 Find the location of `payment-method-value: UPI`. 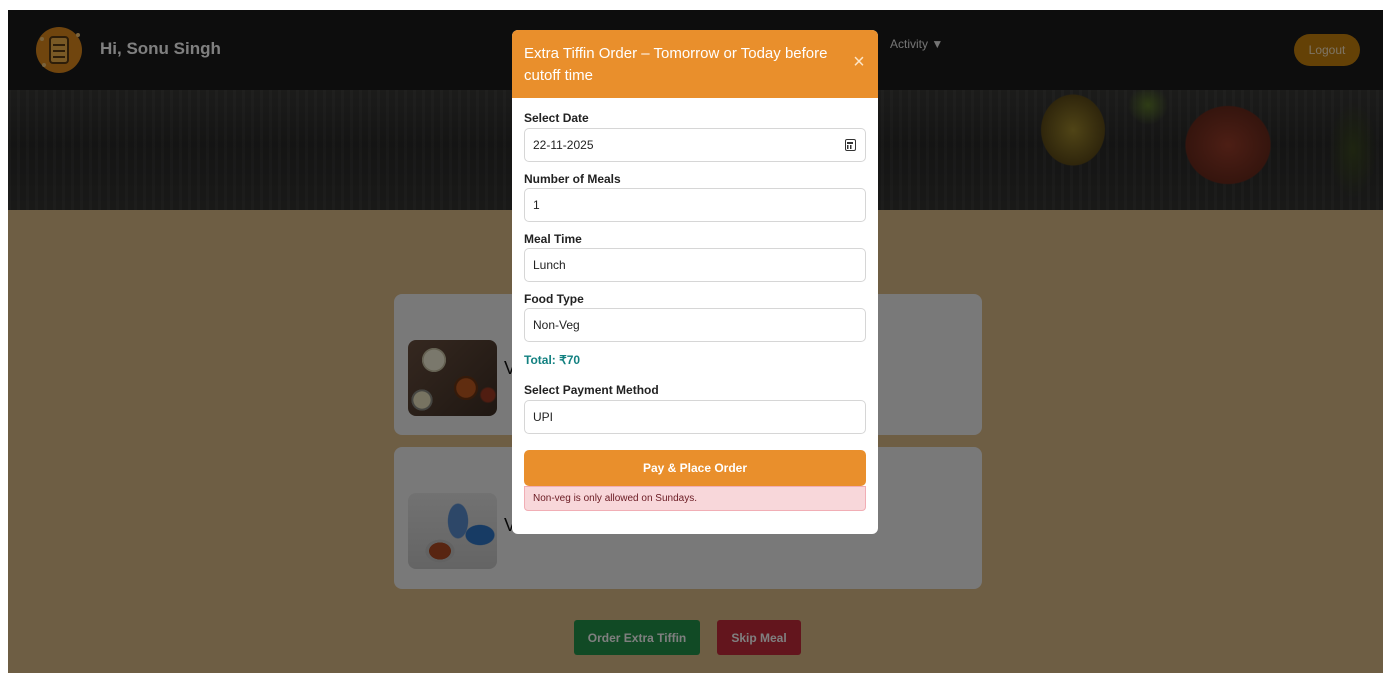

payment-method-value: UPI is located at coordinates (543, 417).